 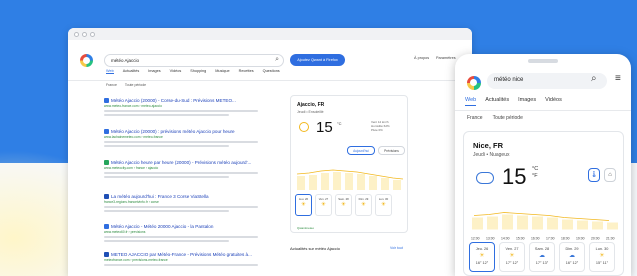 I want to click on forecast-day: Ven. 27 ☀ 17° 12°, so click(x=512, y=257).